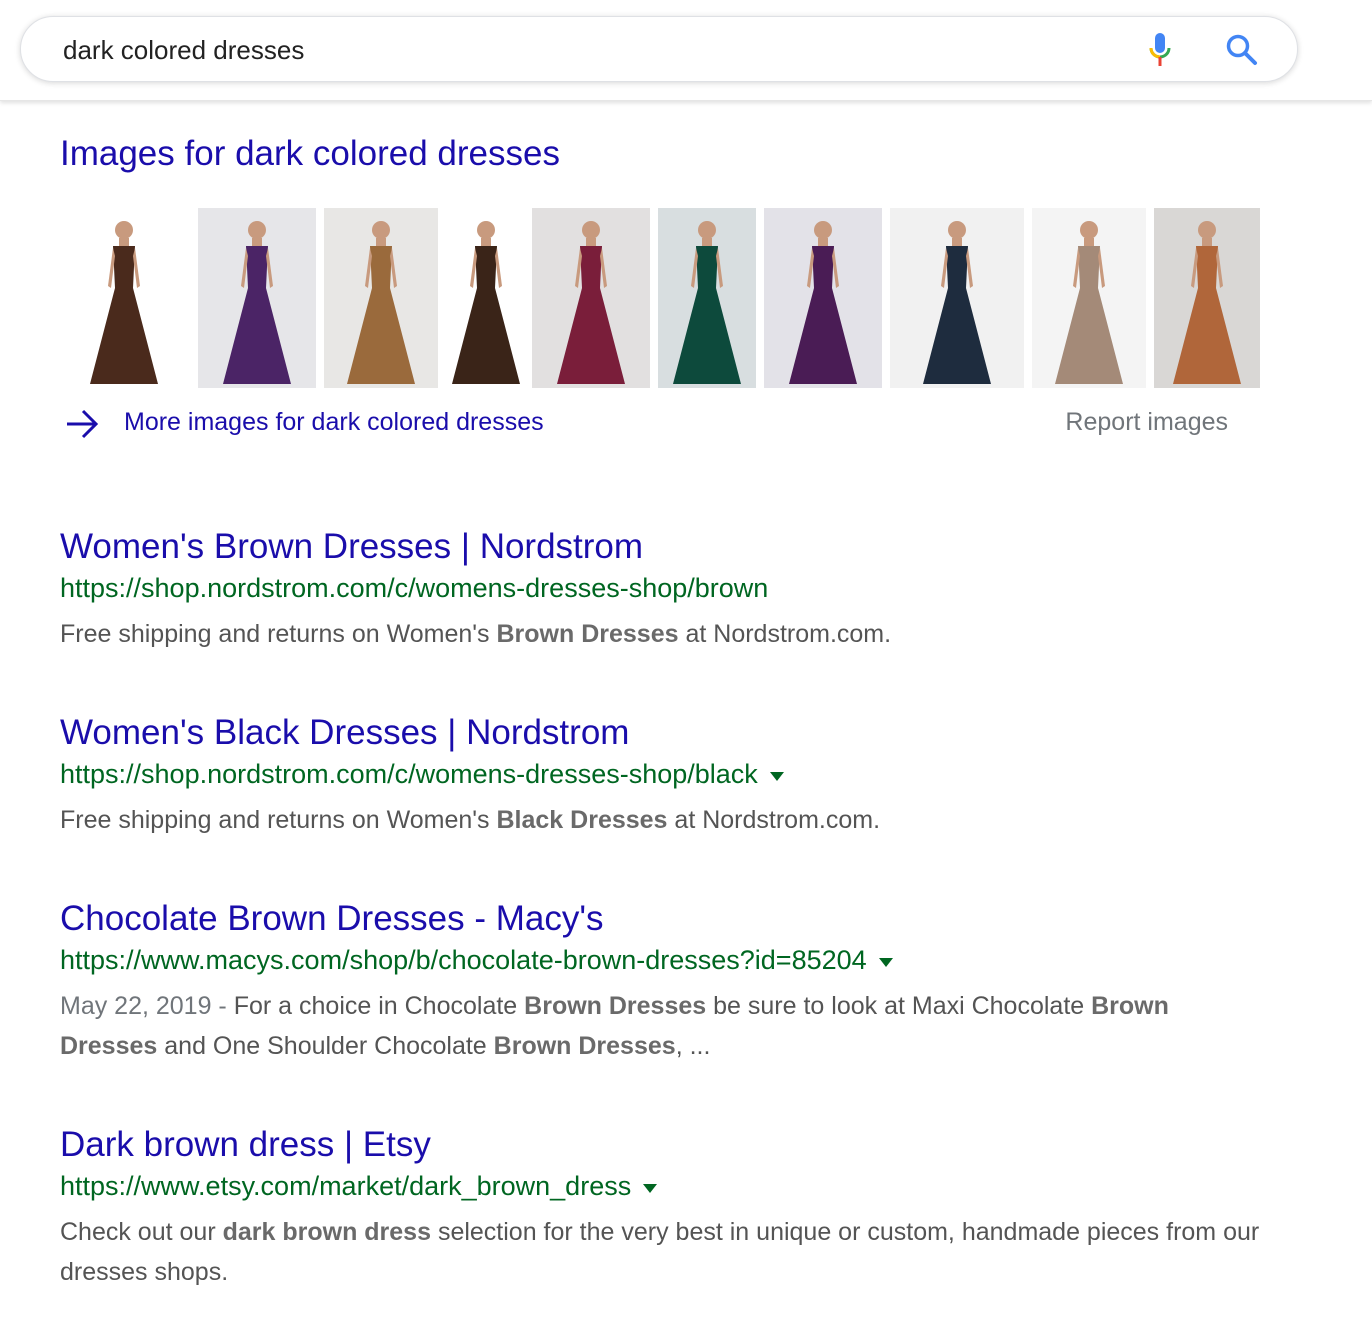 The height and width of the screenshot is (1326, 1372). Describe the element at coordinates (899, 1006) in the screenshot. I see `snippet-text: be sure to look at Maxi Chocolate` at that location.